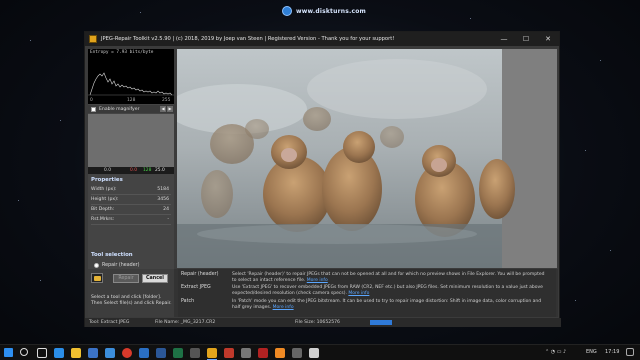 The width and height of the screenshot is (640, 360). Describe the element at coordinates (131, 190) in the screenshot. I see `property-row: Width (px): 5184` at that location.